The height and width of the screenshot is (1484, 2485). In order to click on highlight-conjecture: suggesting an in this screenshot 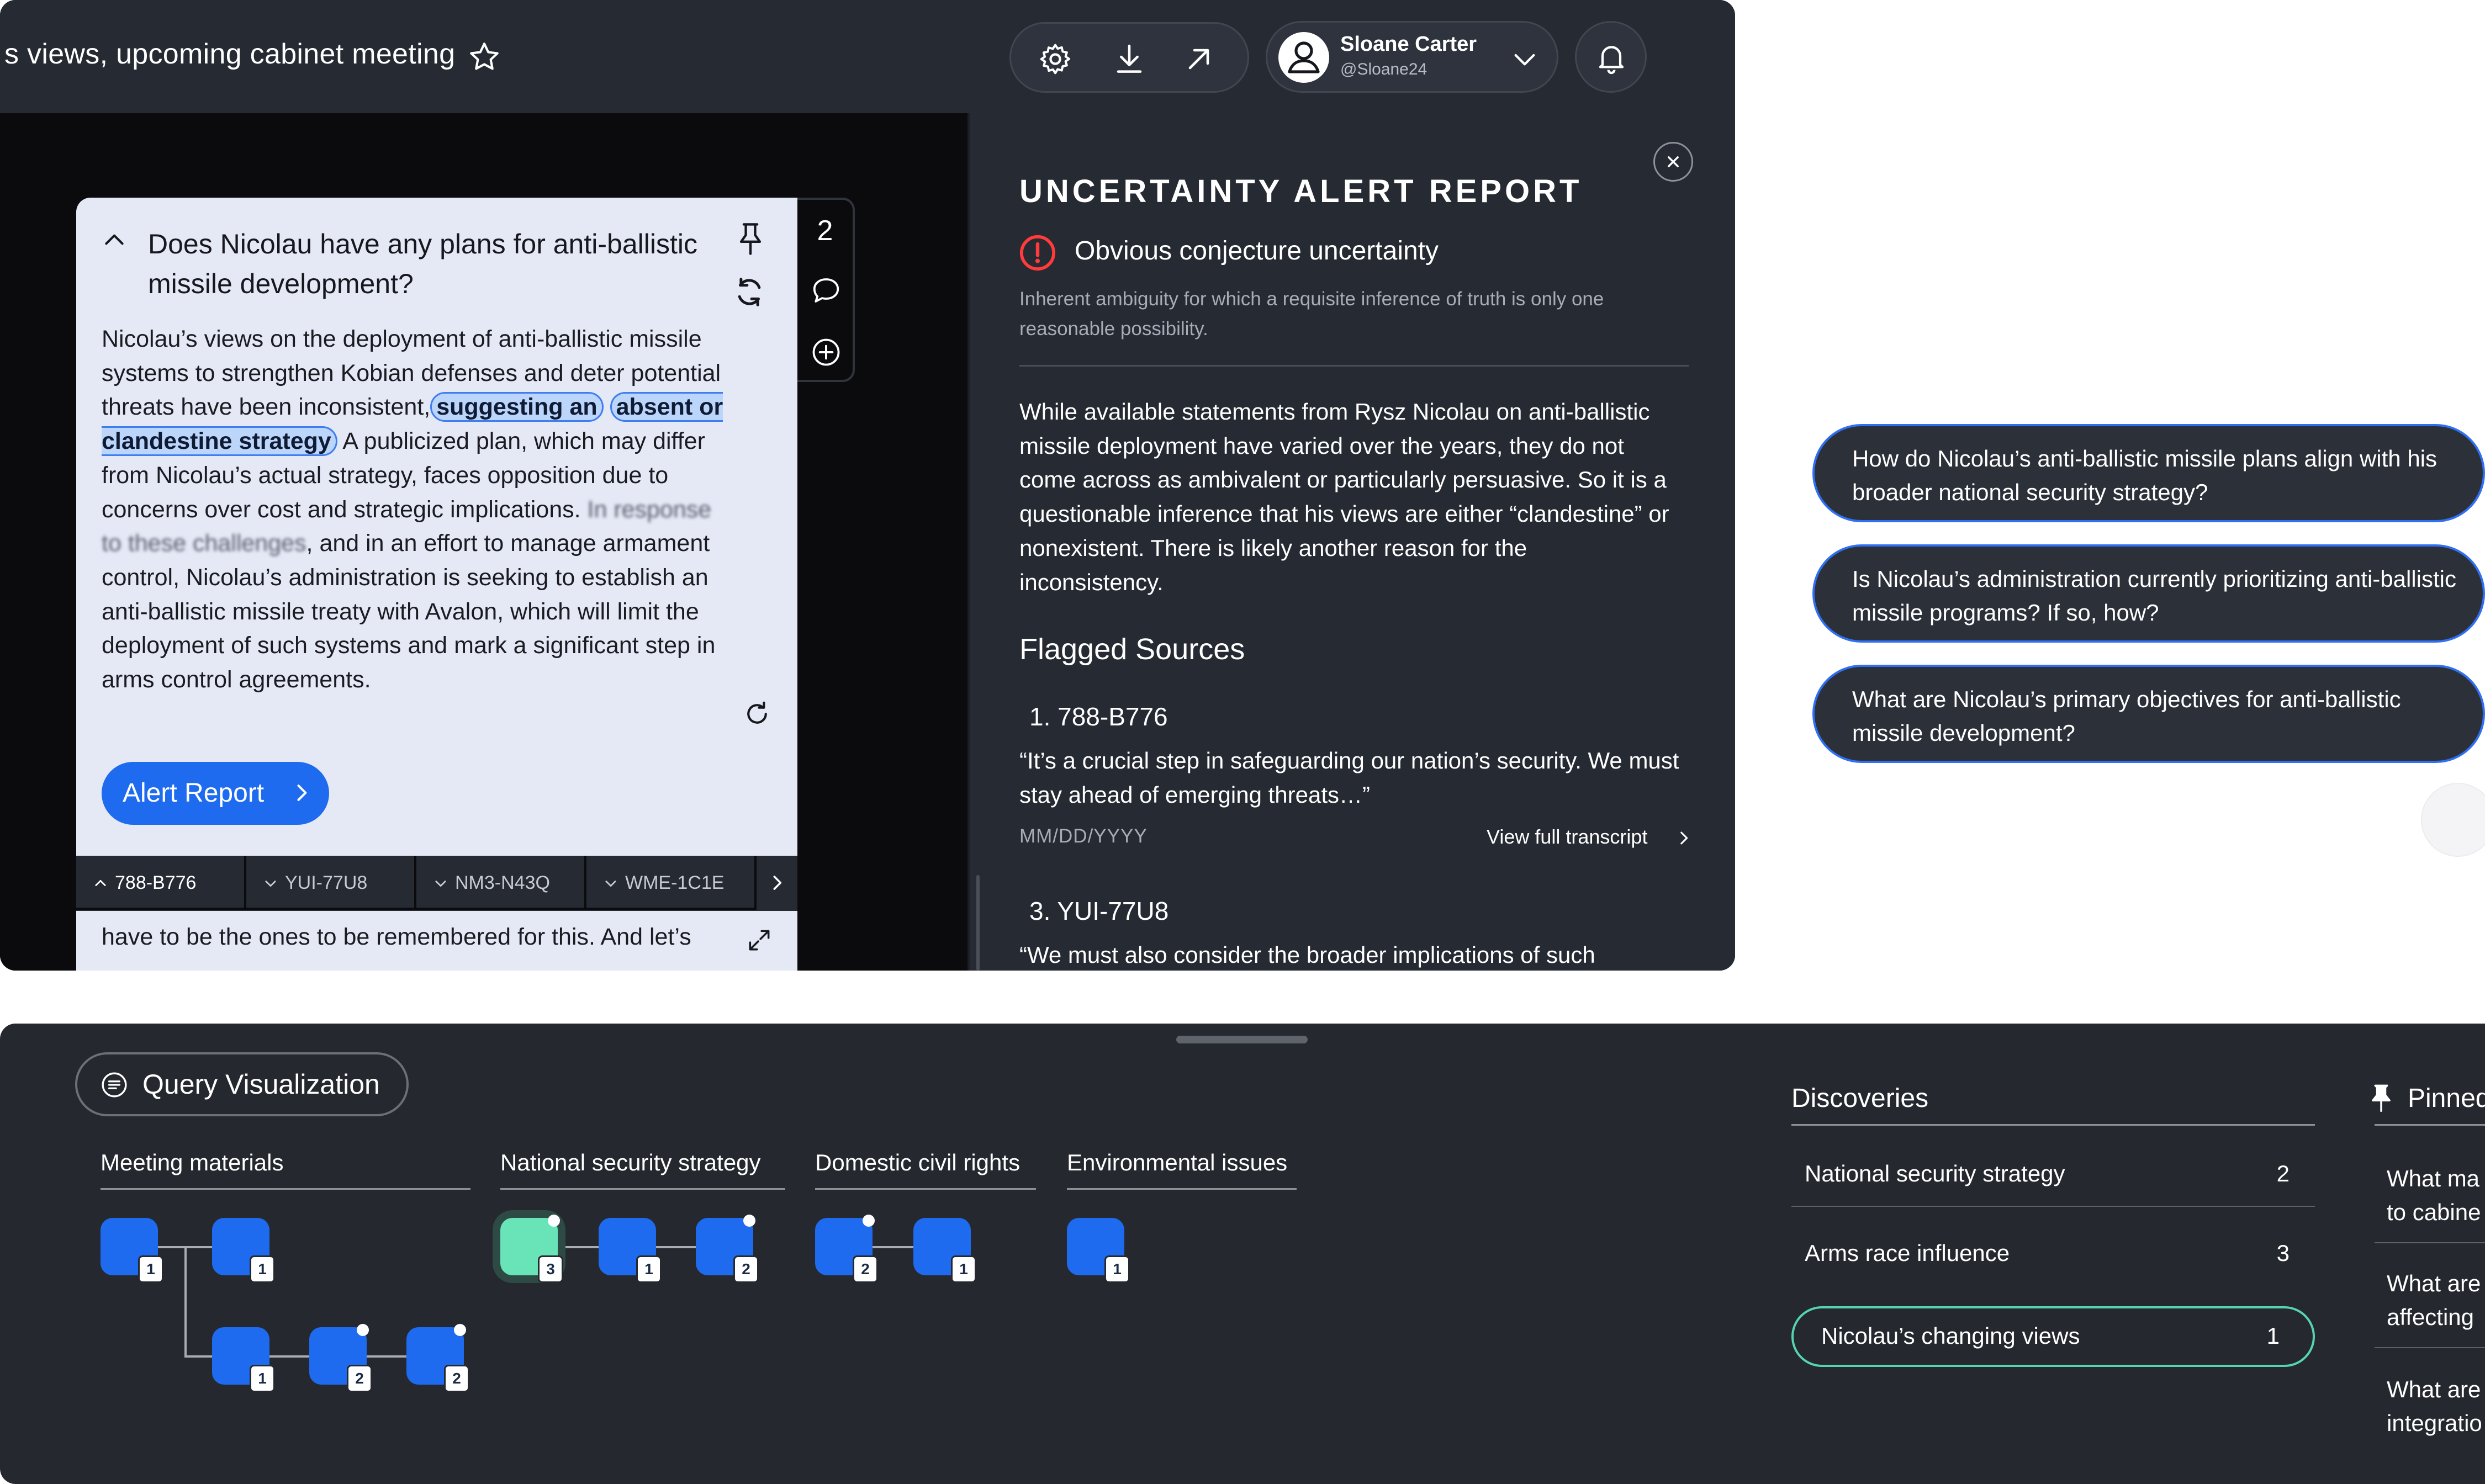, I will do `click(517, 407)`.